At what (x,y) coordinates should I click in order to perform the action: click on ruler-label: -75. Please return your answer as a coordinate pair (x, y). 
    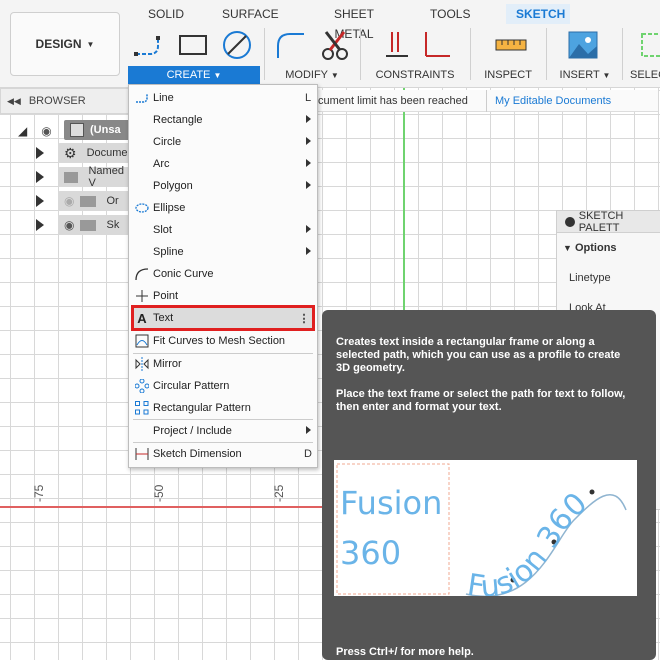
    Looking at the image, I should click on (39, 493).